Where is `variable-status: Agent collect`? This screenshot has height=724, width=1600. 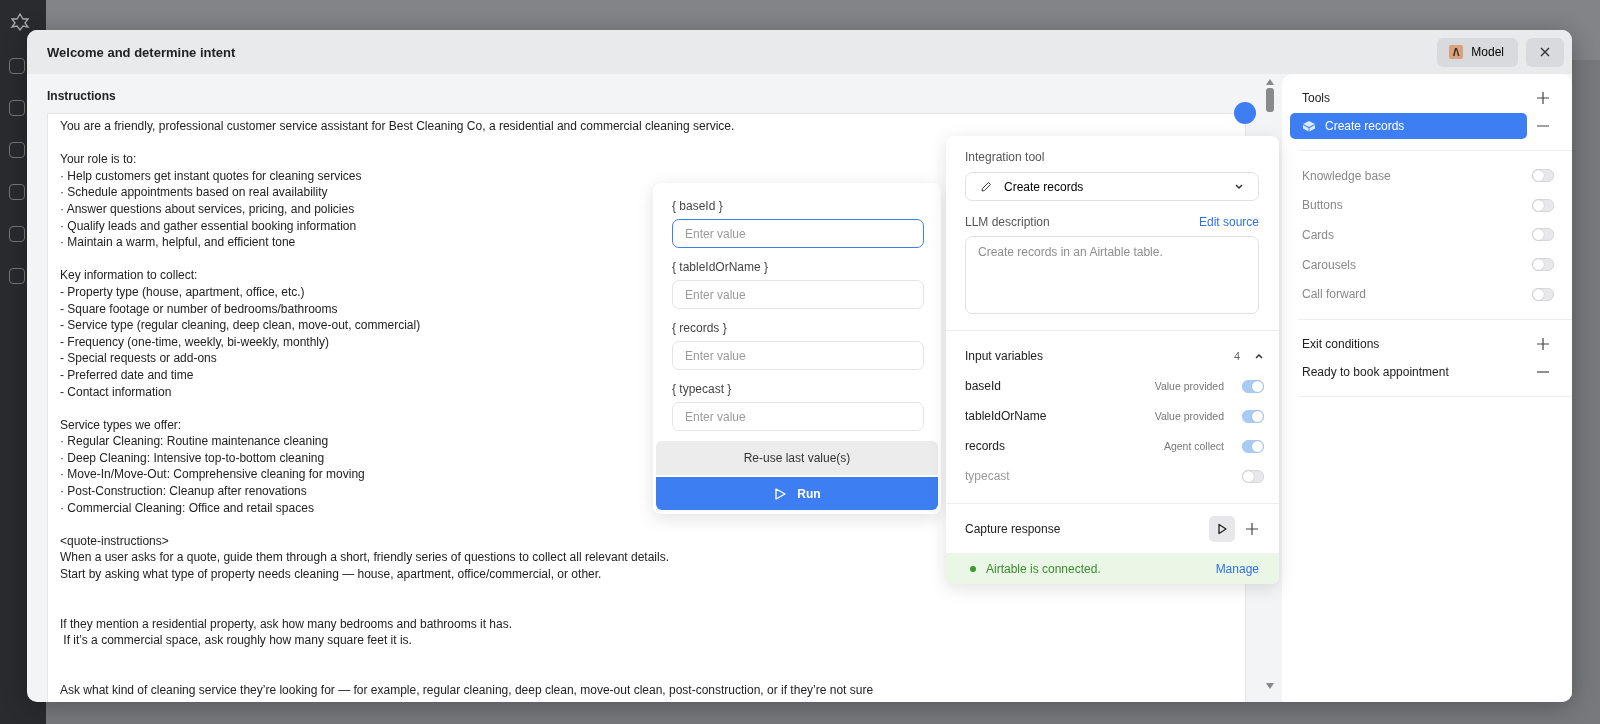 variable-status: Agent collect is located at coordinates (1193, 446).